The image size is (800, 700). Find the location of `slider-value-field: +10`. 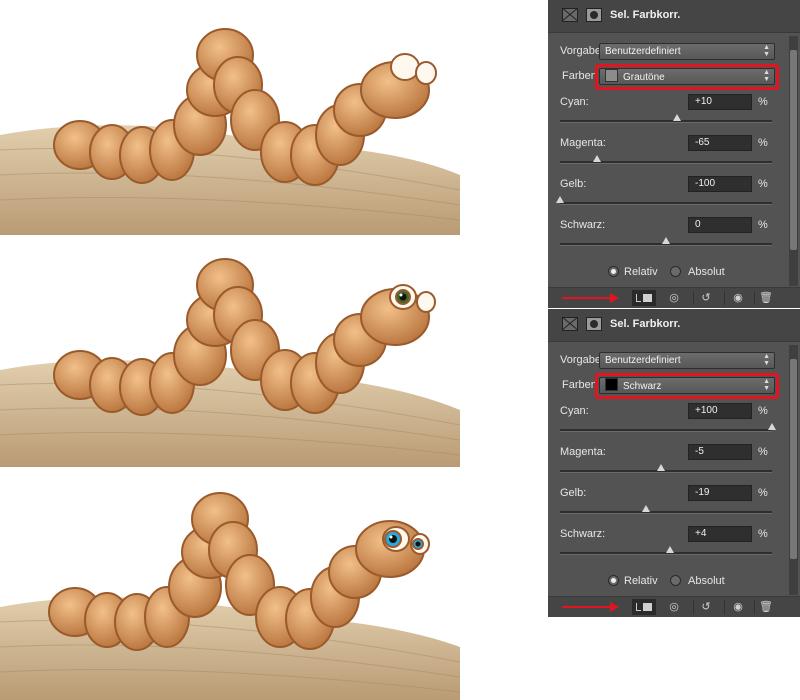

slider-value-field: +10 is located at coordinates (720, 102).